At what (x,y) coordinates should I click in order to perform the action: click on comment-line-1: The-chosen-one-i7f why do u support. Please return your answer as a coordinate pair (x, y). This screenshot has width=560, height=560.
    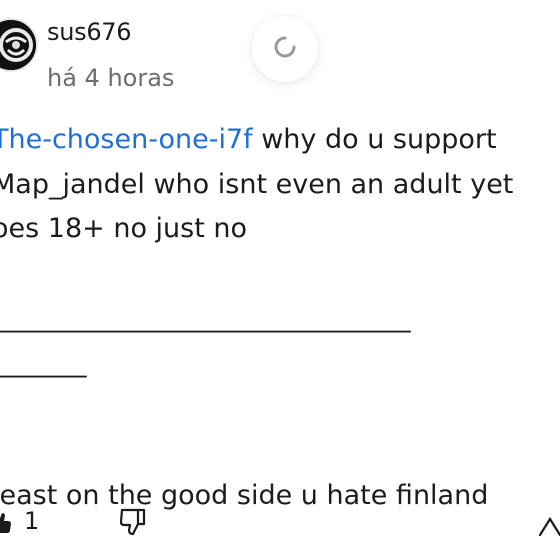
    Looking at the image, I should click on (280, 140).